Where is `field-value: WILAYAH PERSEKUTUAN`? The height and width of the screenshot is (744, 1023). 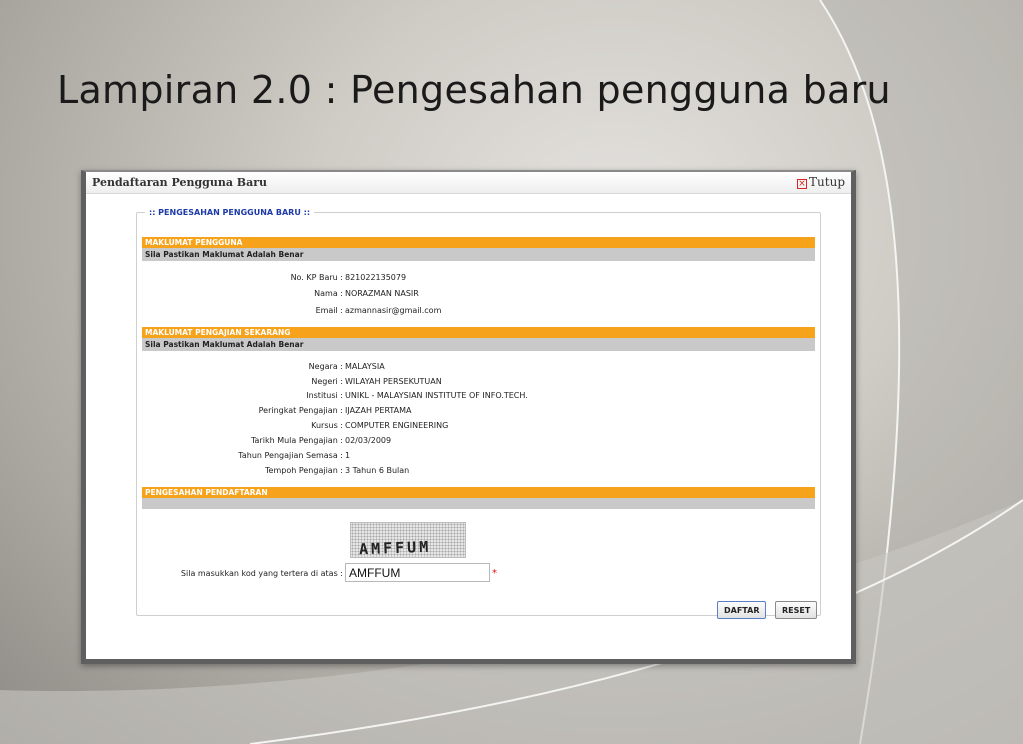 field-value: WILAYAH PERSEKUTUAN is located at coordinates (393, 381).